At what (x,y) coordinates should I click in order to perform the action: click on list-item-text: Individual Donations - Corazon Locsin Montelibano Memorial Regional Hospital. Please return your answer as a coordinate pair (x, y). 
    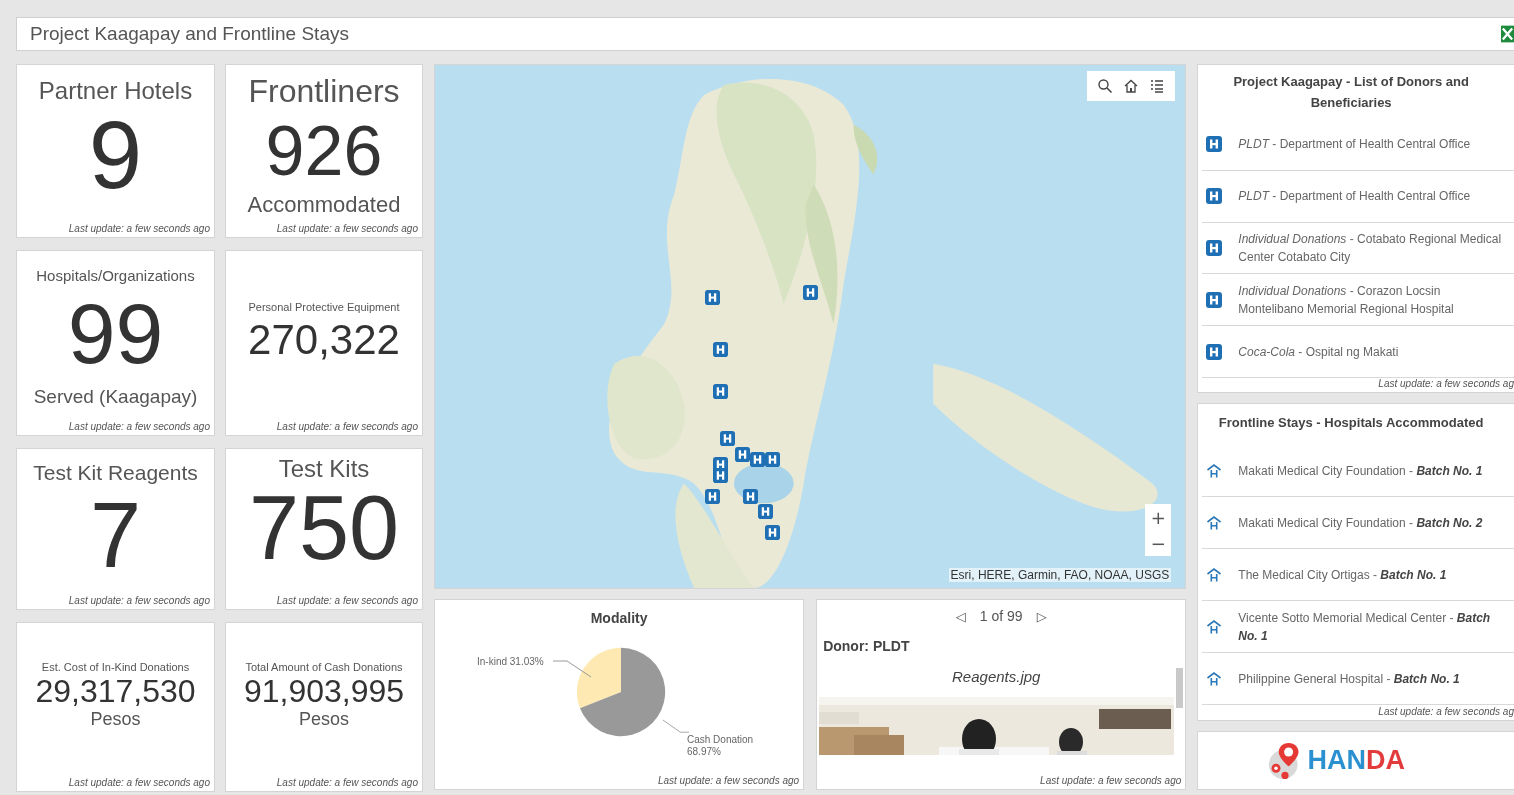
    Looking at the image, I should click on (1346, 300).